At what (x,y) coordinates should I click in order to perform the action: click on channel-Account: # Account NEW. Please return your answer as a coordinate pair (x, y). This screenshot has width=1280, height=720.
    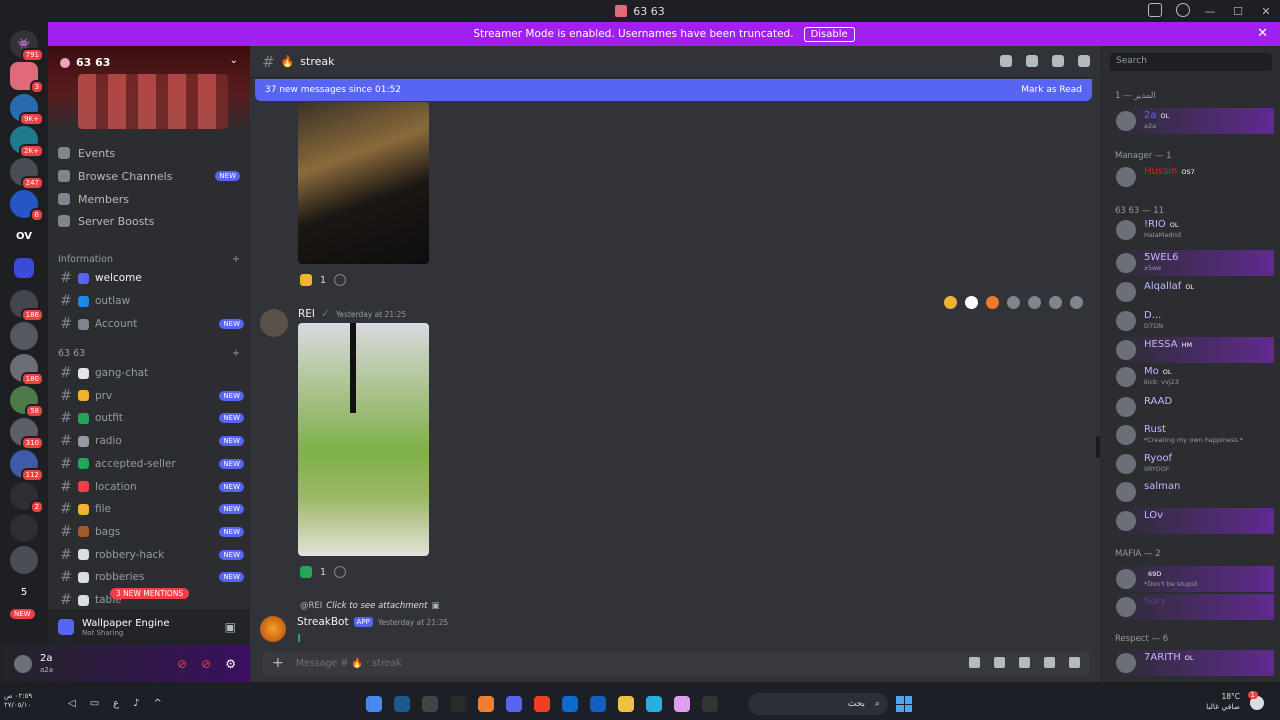
    Looking at the image, I should click on (151, 324).